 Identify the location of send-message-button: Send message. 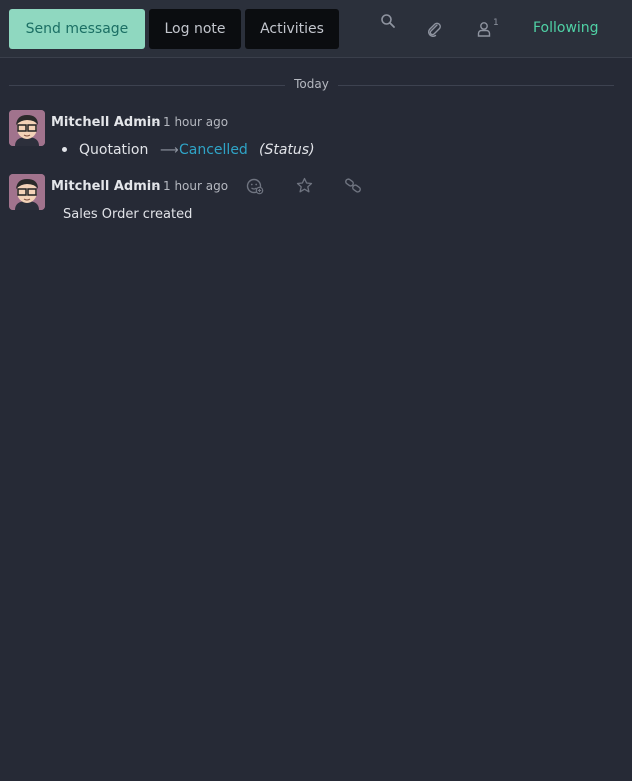
(77, 29).